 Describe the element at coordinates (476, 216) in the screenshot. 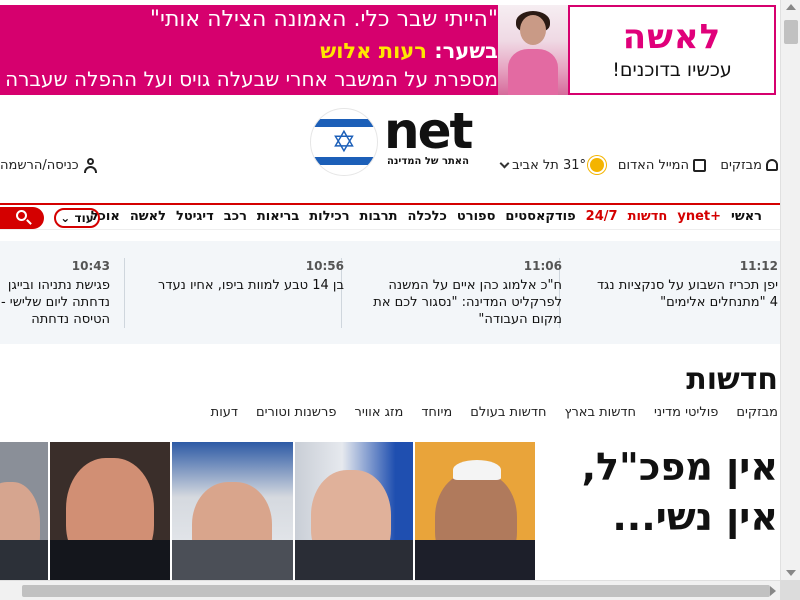

I see `nav-item-sport: ספורט` at that location.